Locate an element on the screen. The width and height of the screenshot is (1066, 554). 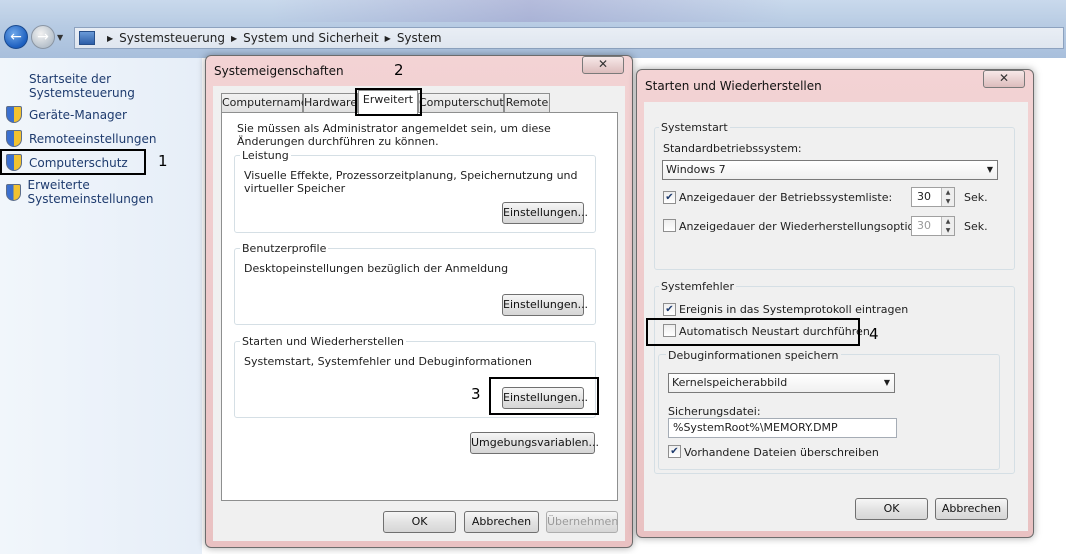
breadcrumb-control-panel: Systemsteuerung is located at coordinates (172, 38).